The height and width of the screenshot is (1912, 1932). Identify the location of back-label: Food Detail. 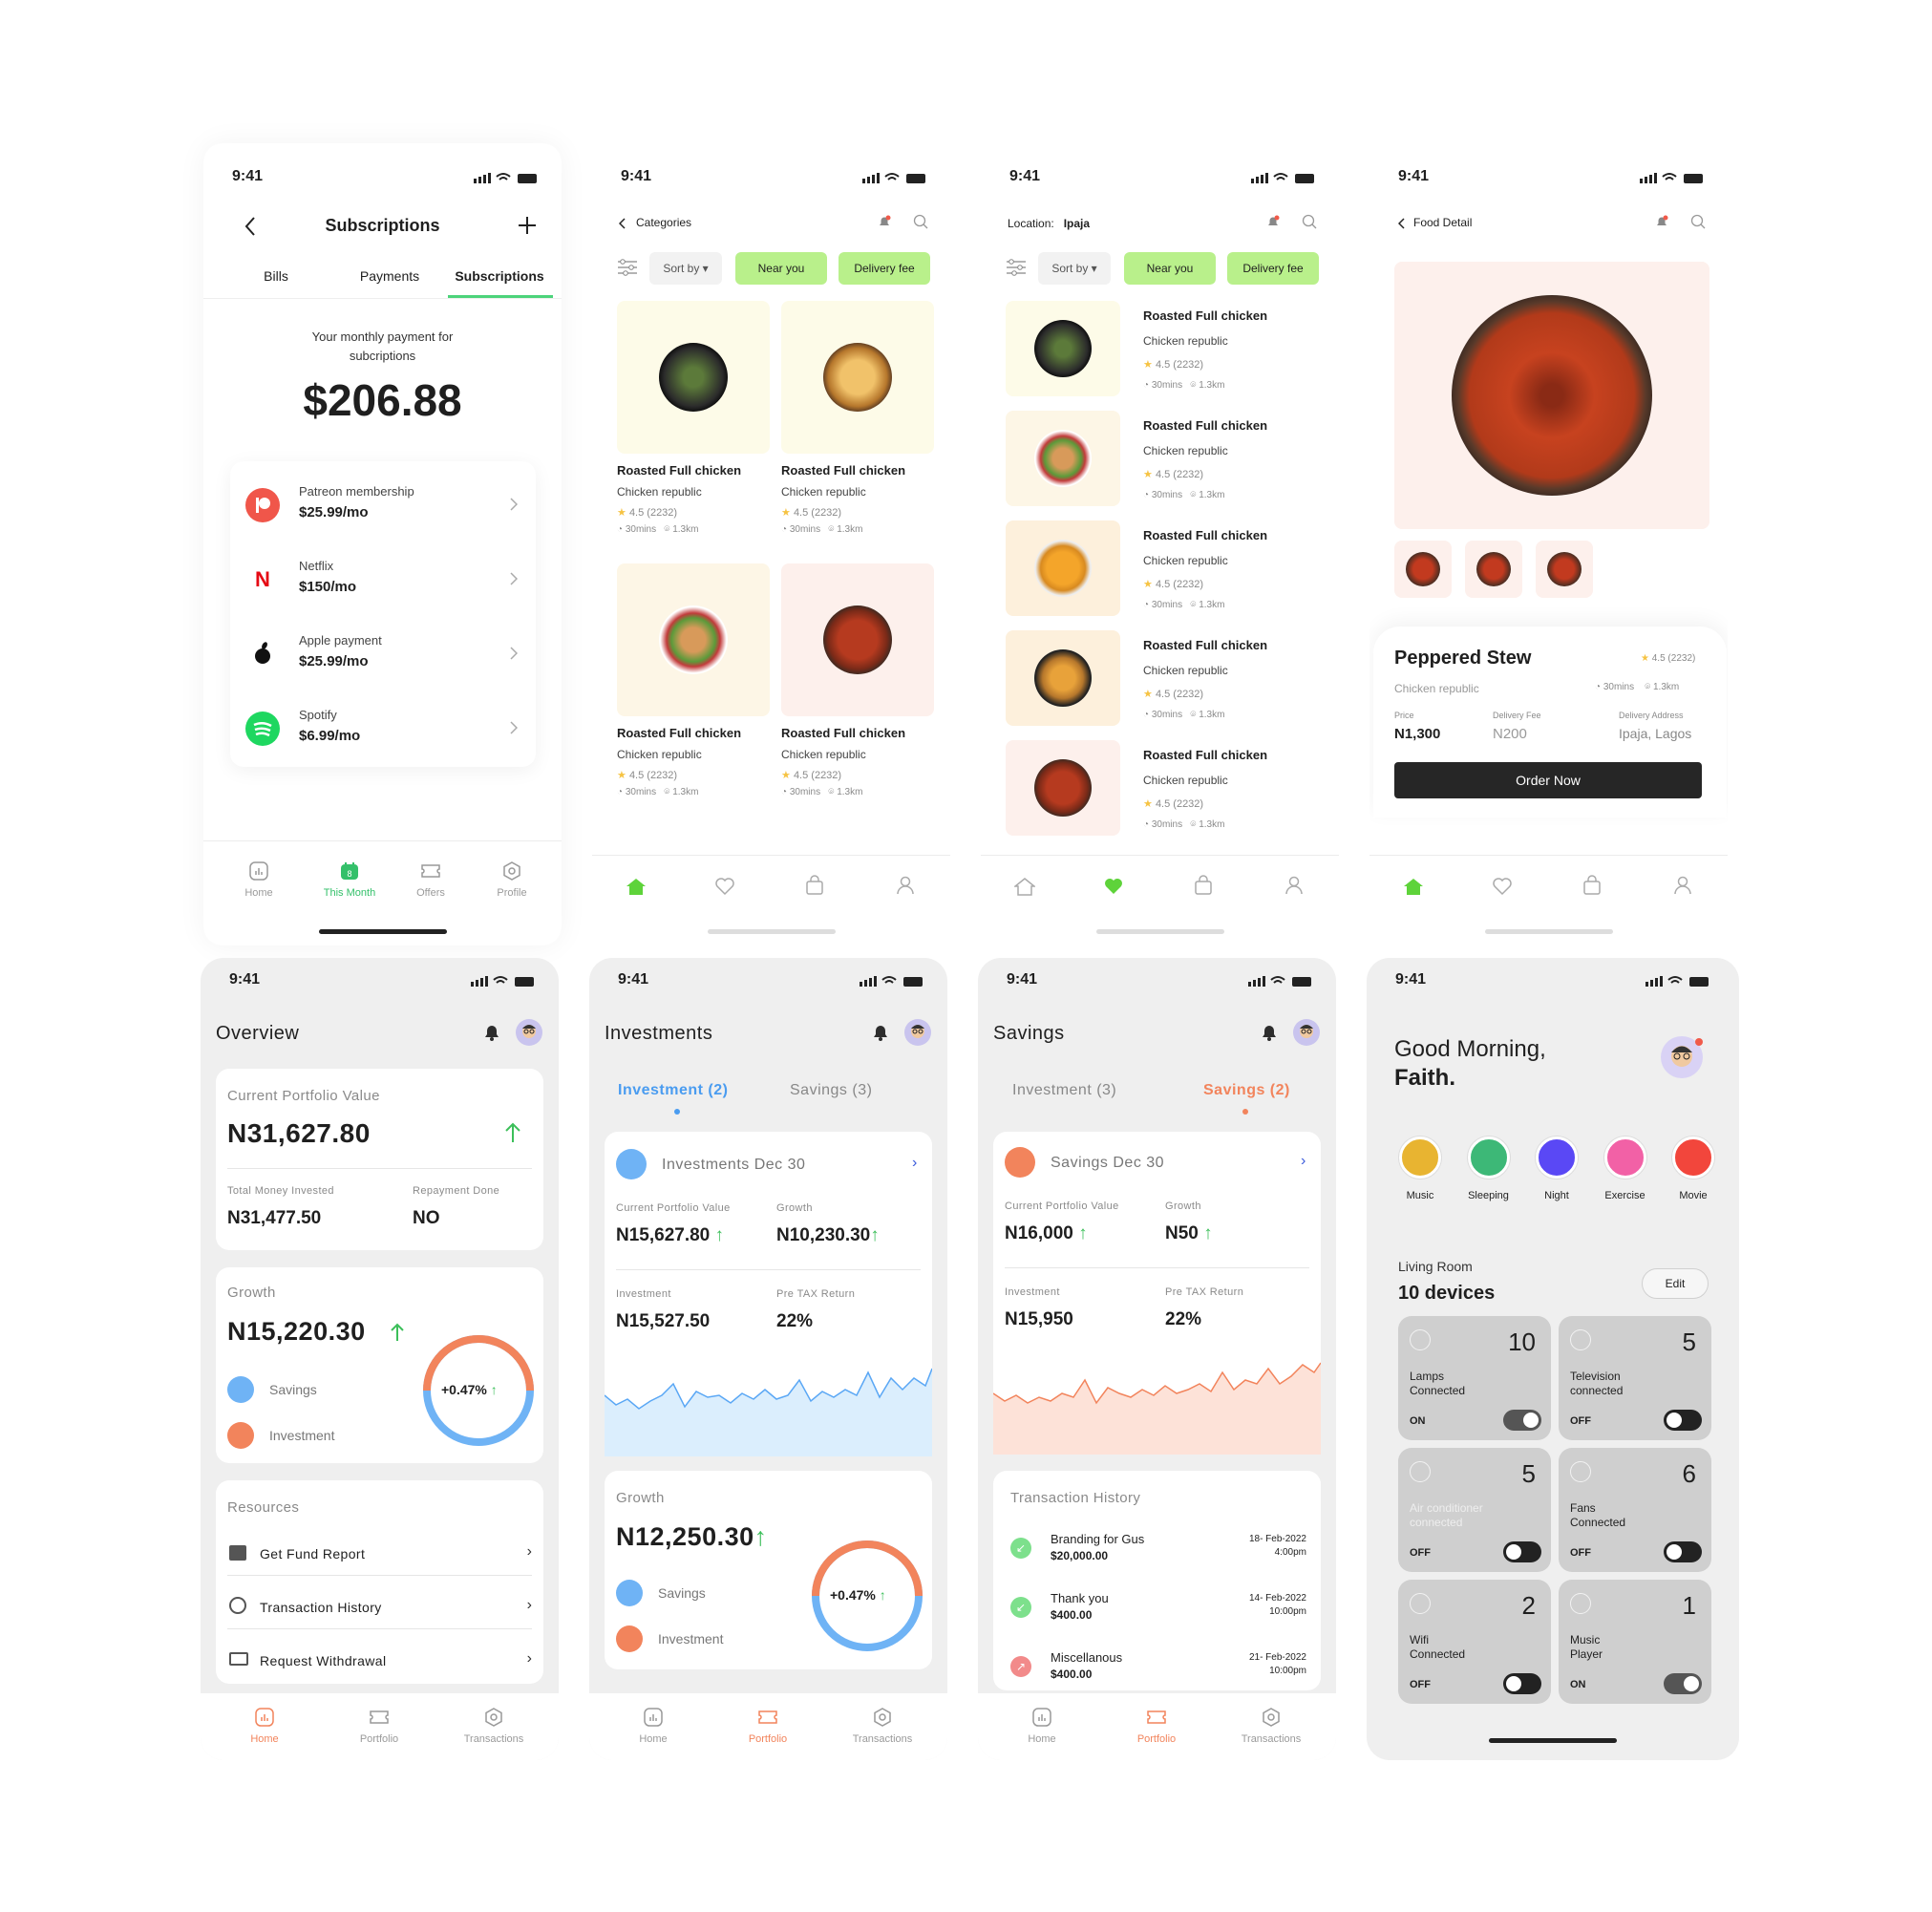
(1442, 222).